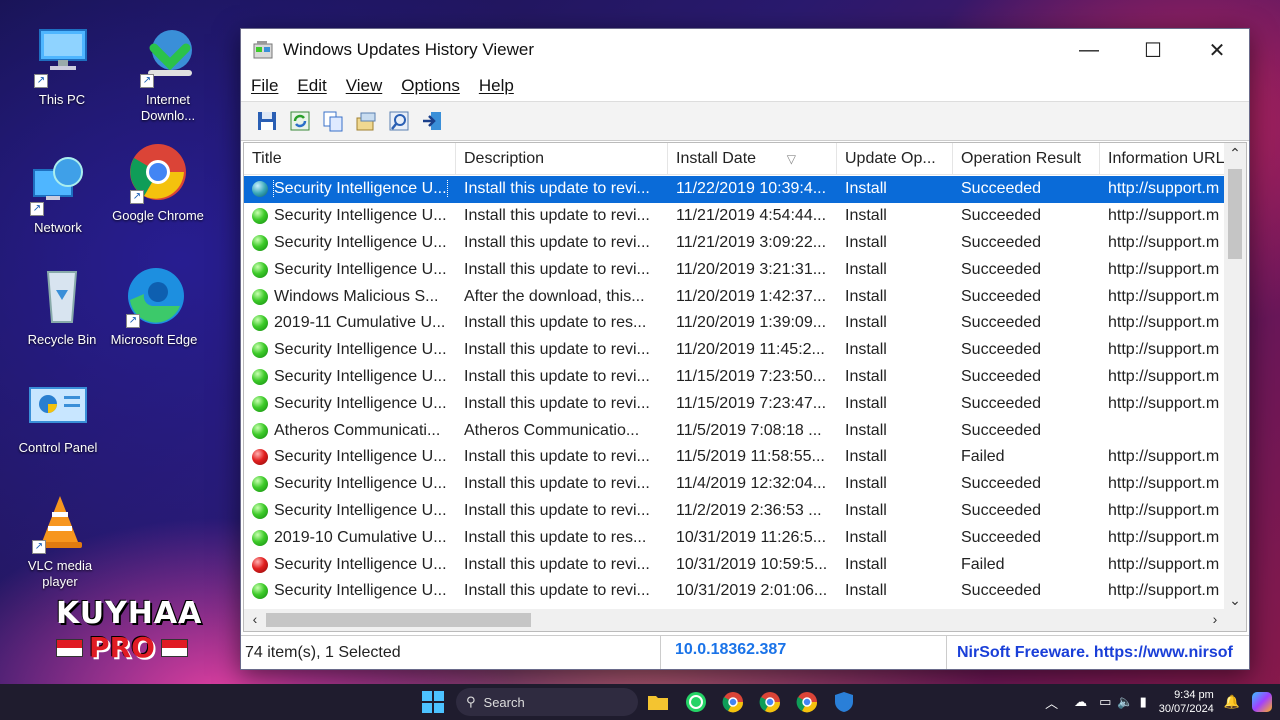 The image size is (1280, 720). Describe the element at coordinates (1235, 214) in the screenshot. I see `vertical-scroll-thumb` at that location.